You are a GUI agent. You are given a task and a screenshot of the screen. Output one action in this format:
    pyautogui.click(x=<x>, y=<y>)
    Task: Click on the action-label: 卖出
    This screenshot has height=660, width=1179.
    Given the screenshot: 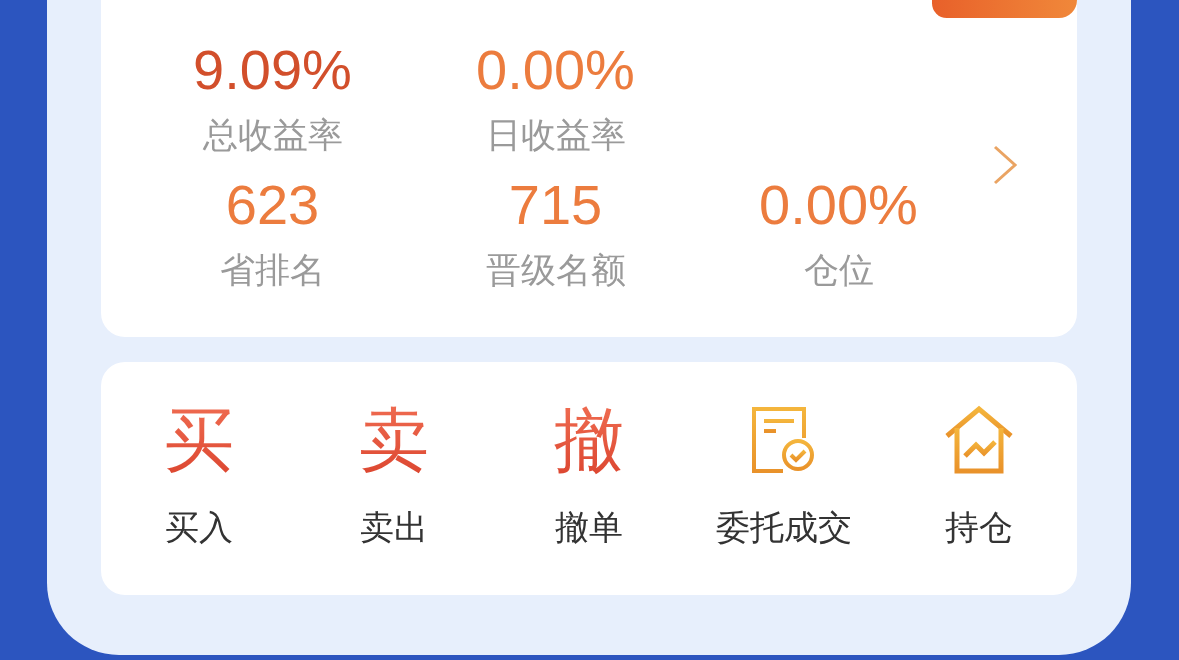 What is the action you would take?
    pyautogui.click(x=393, y=527)
    